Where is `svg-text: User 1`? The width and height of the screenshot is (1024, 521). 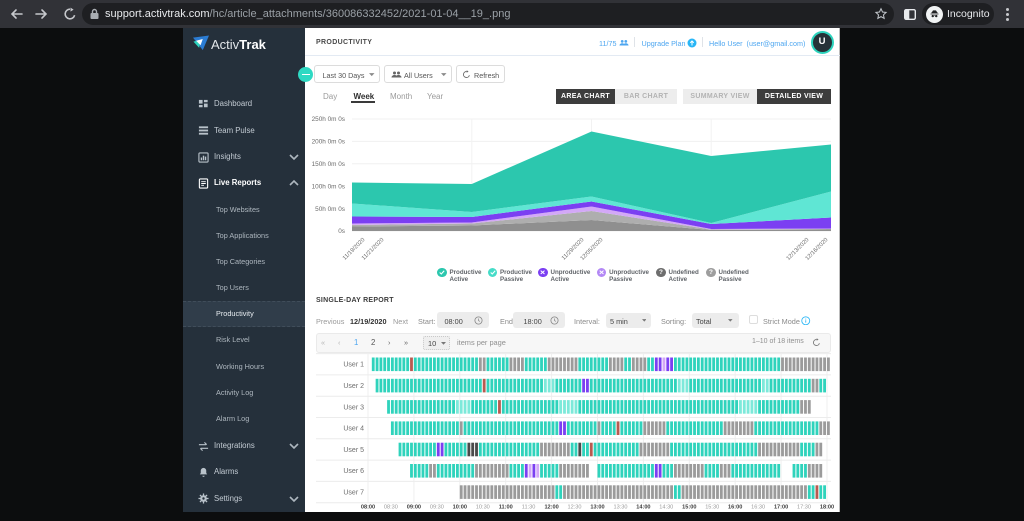 svg-text: User 1 is located at coordinates (353, 365).